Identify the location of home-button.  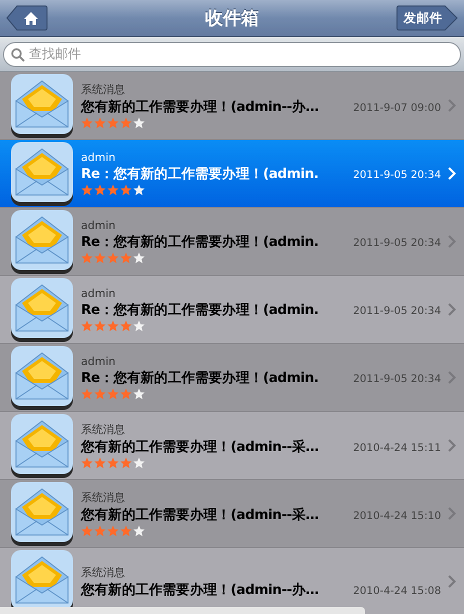
(27, 18).